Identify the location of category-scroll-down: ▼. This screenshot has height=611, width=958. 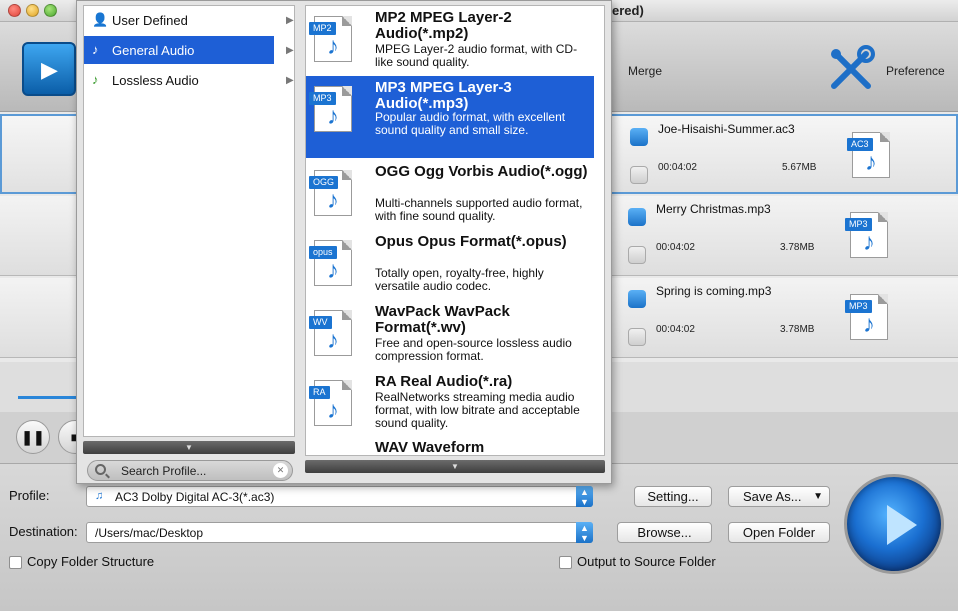
(189, 447).